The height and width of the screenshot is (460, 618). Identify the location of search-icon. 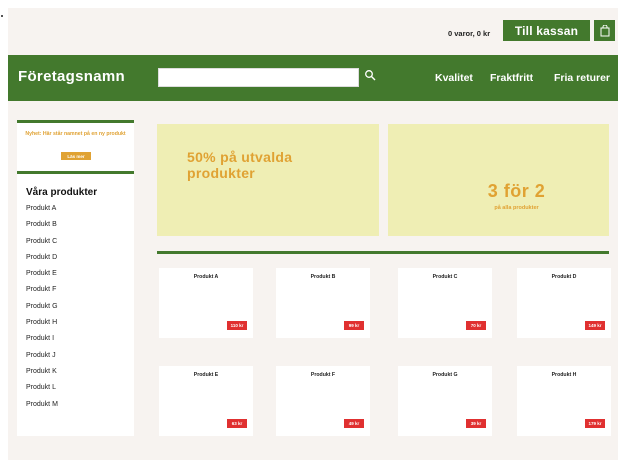
(370, 75).